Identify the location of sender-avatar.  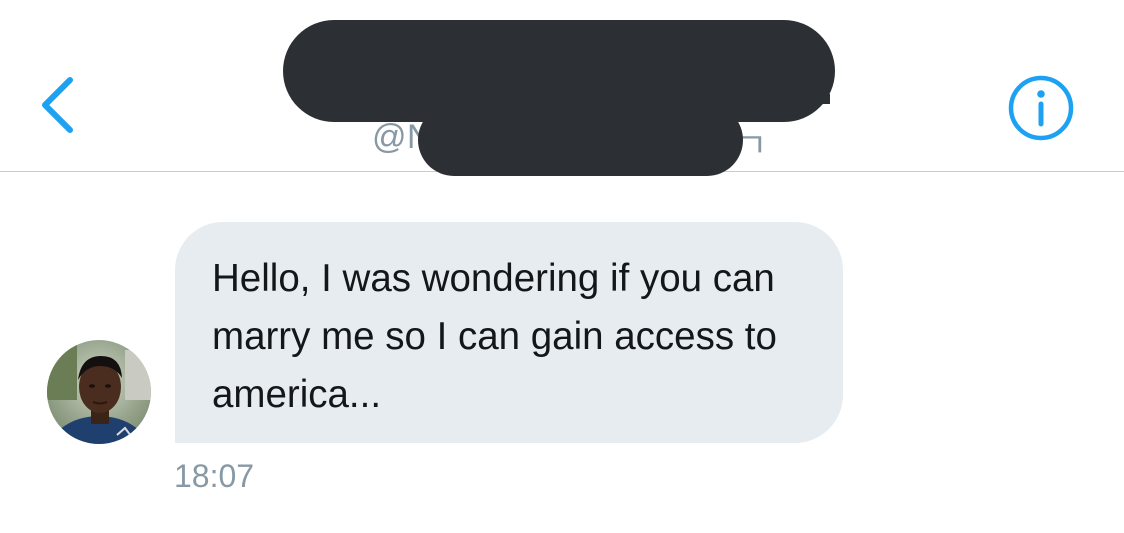
(99, 392).